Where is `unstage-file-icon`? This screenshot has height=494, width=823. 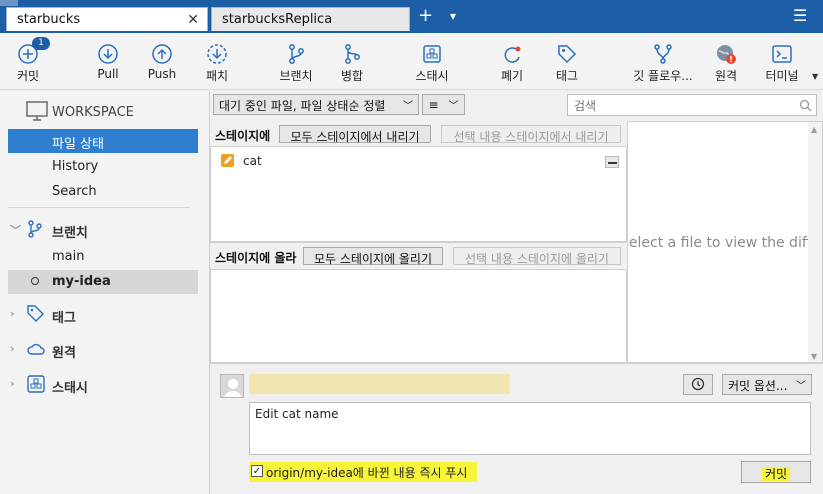 unstage-file-icon is located at coordinates (612, 162).